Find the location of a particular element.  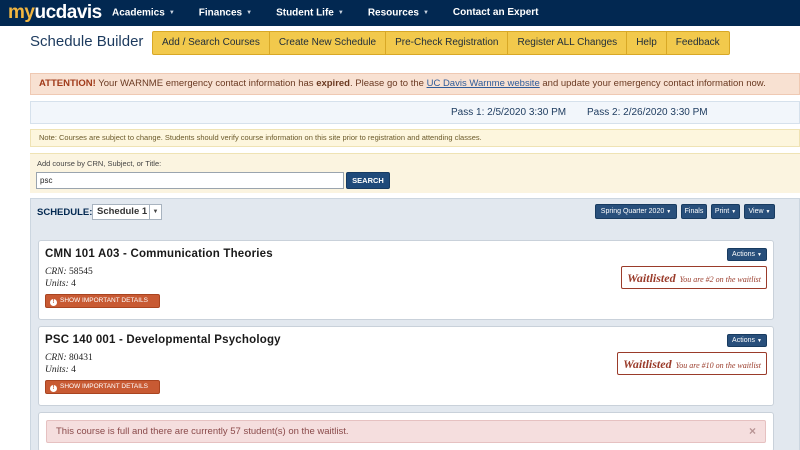

quarter-select-button: Spring Quarter 2020 ▼ is located at coordinates (636, 211).